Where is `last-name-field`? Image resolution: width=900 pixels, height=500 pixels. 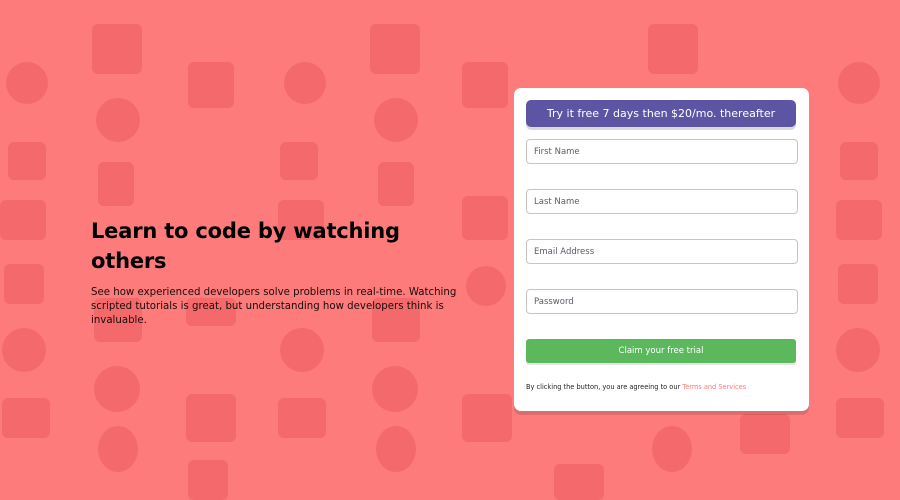
last-name-field is located at coordinates (662, 201).